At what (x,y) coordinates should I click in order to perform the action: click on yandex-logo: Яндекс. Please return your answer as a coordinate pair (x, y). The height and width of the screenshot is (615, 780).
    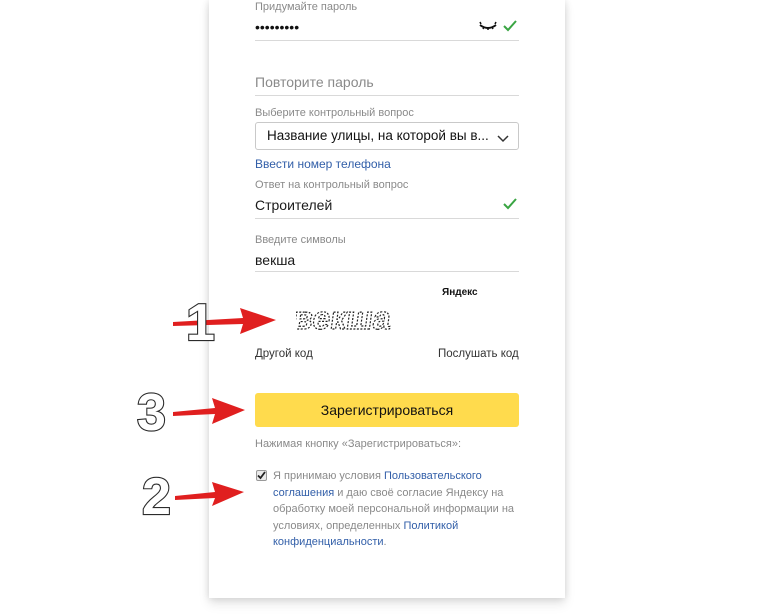
    Looking at the image, I should click on (460, 292).